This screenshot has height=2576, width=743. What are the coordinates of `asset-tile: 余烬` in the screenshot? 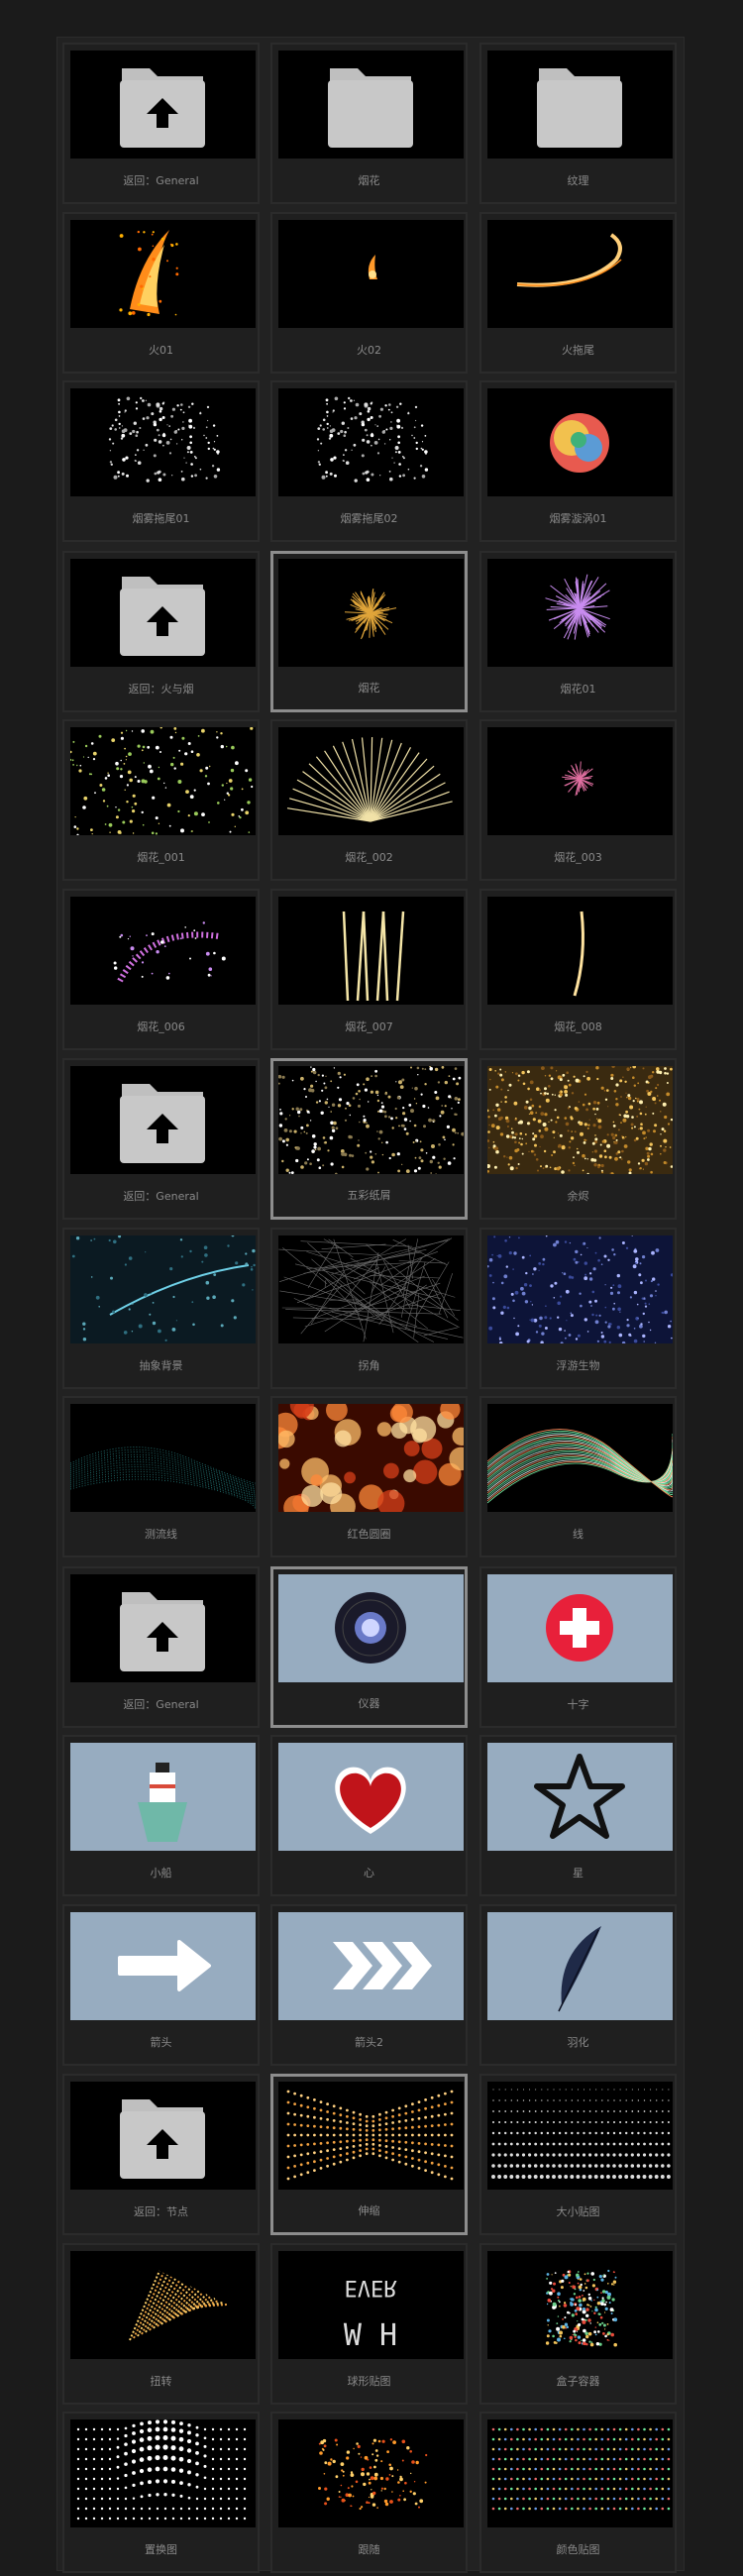 It's located at (578, 1139).